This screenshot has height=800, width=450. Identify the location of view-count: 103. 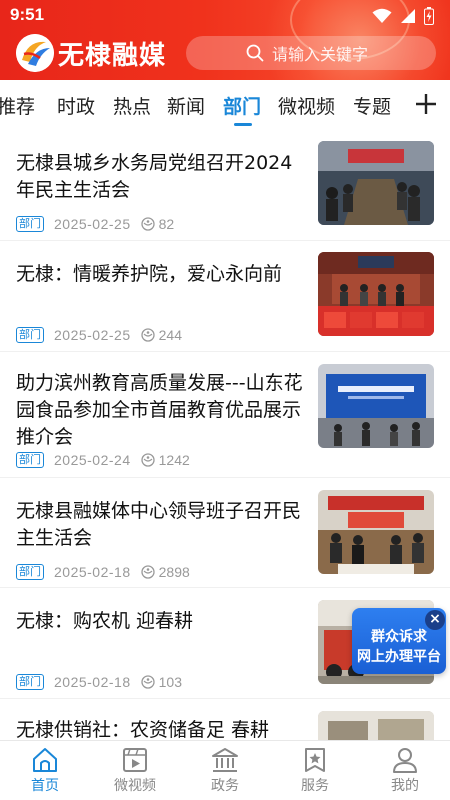
(161, 682).